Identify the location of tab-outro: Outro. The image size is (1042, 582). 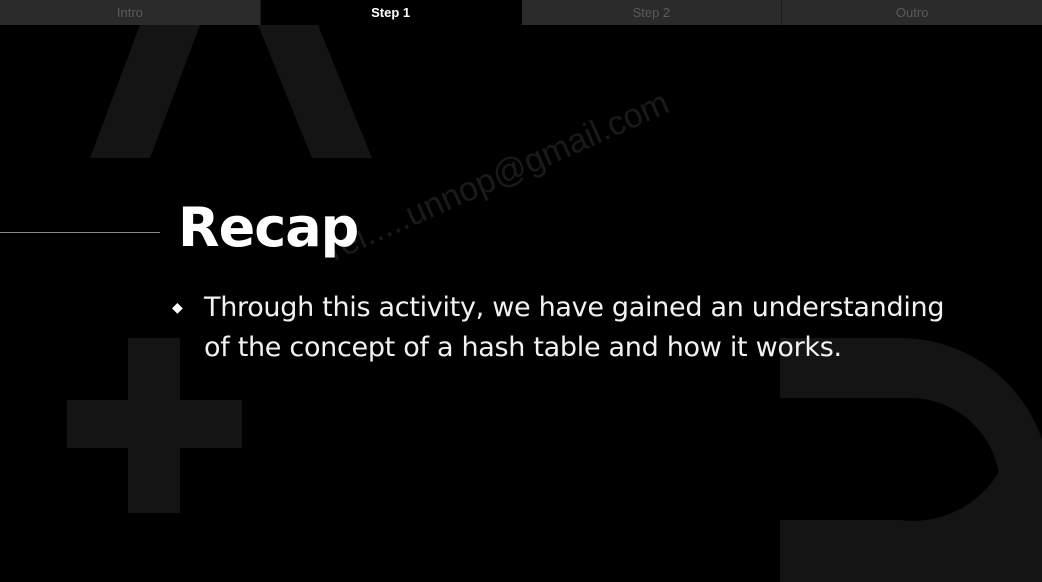
(912, 12).